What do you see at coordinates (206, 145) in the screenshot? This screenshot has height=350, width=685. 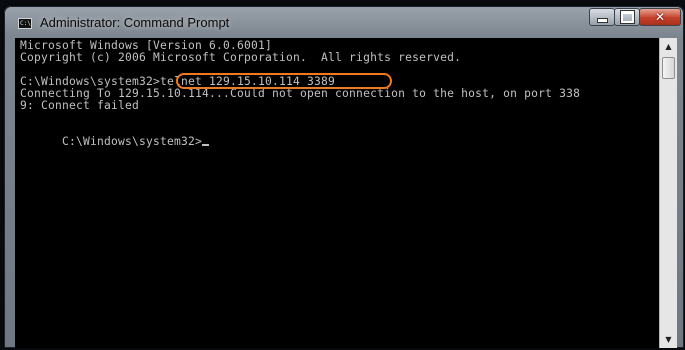 I see `text-cursor` at bounding box center [206, 145].